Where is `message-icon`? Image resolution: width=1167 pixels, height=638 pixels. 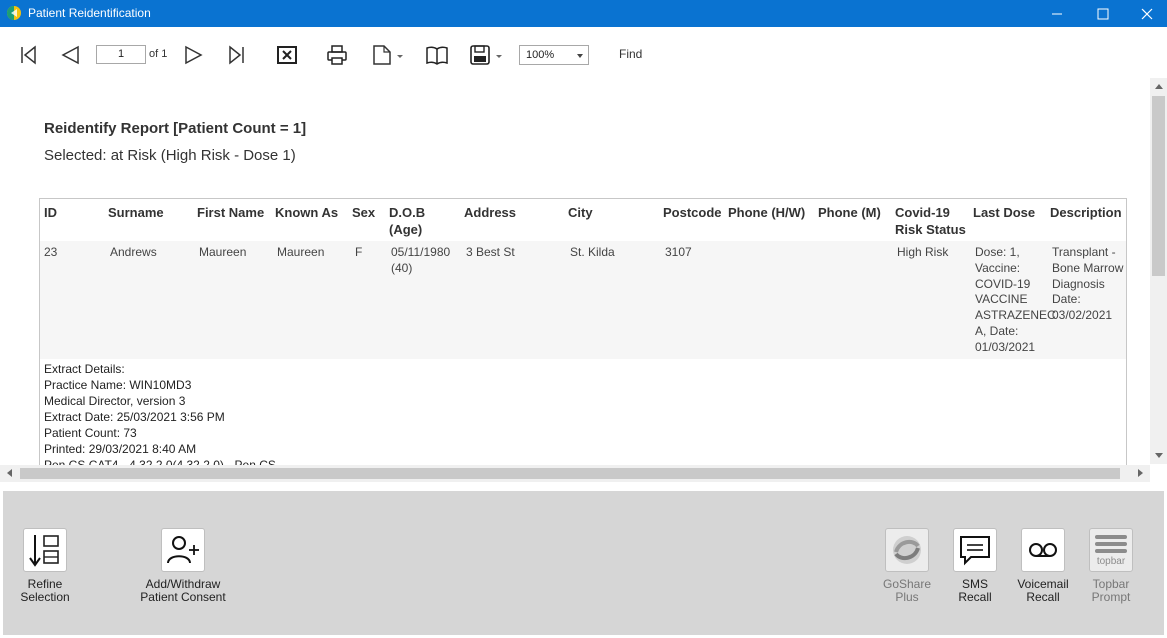
message-icon is located at coordinates (975, 551).